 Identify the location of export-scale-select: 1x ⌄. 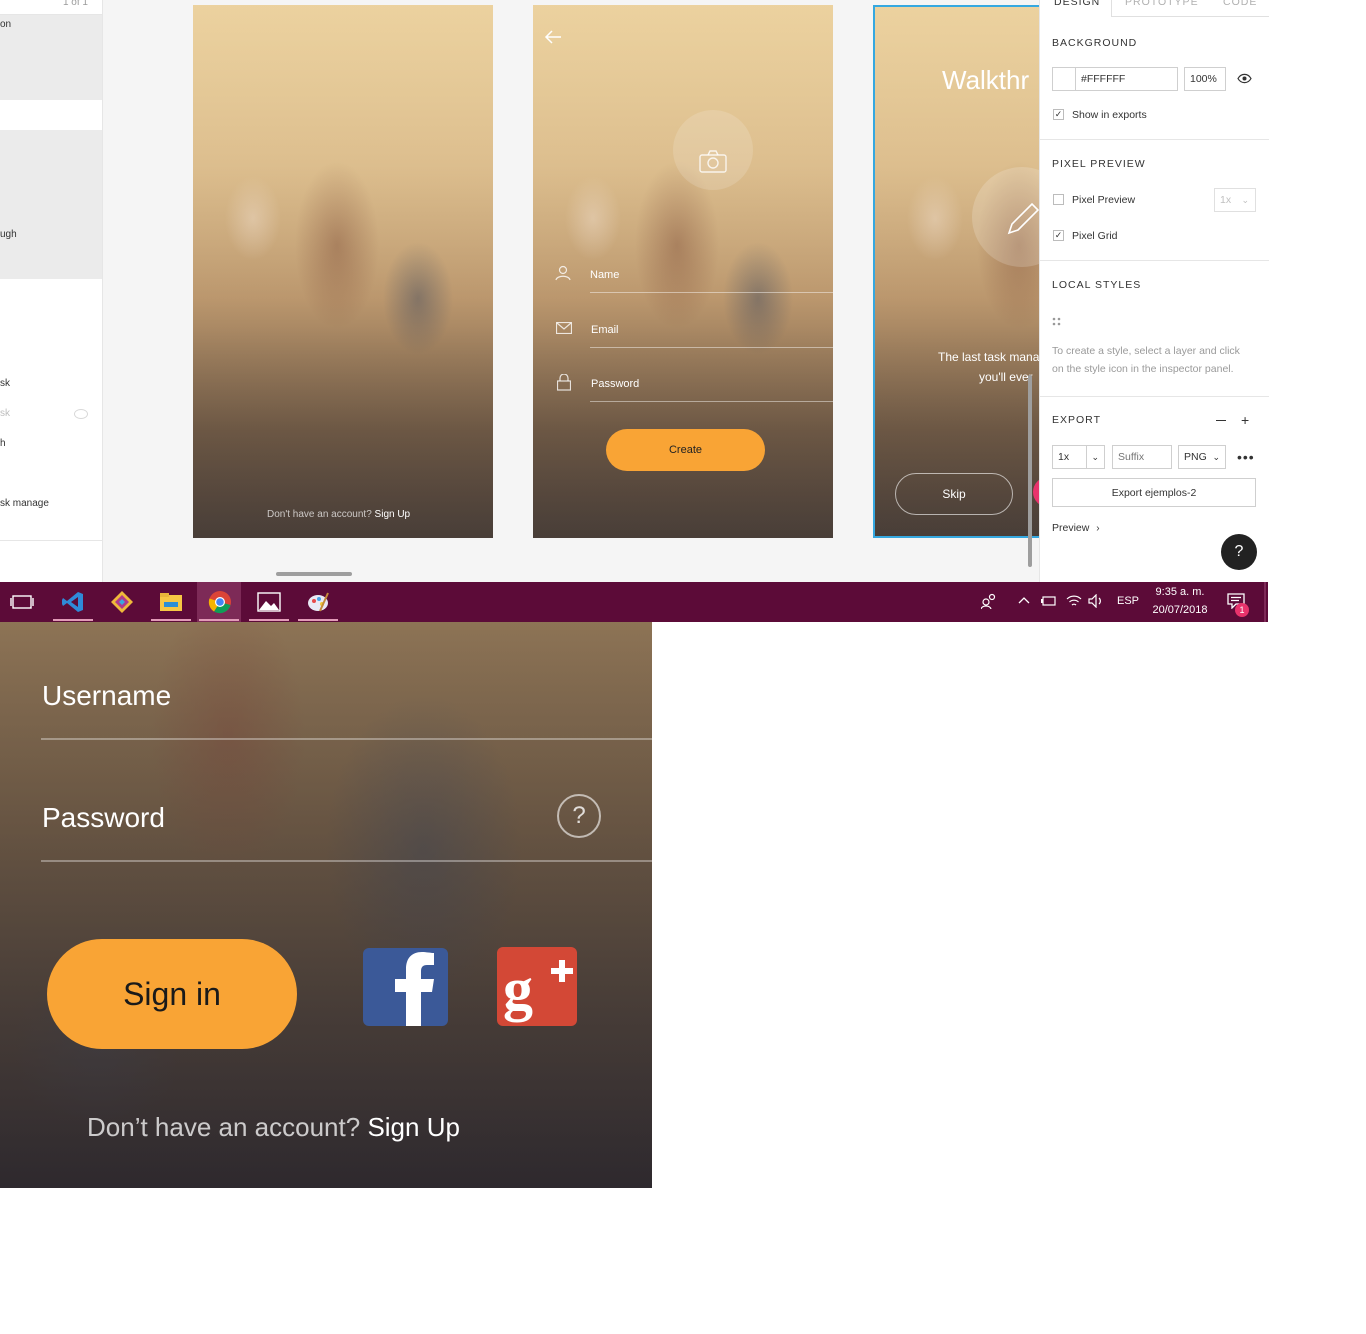
(1078, 457).